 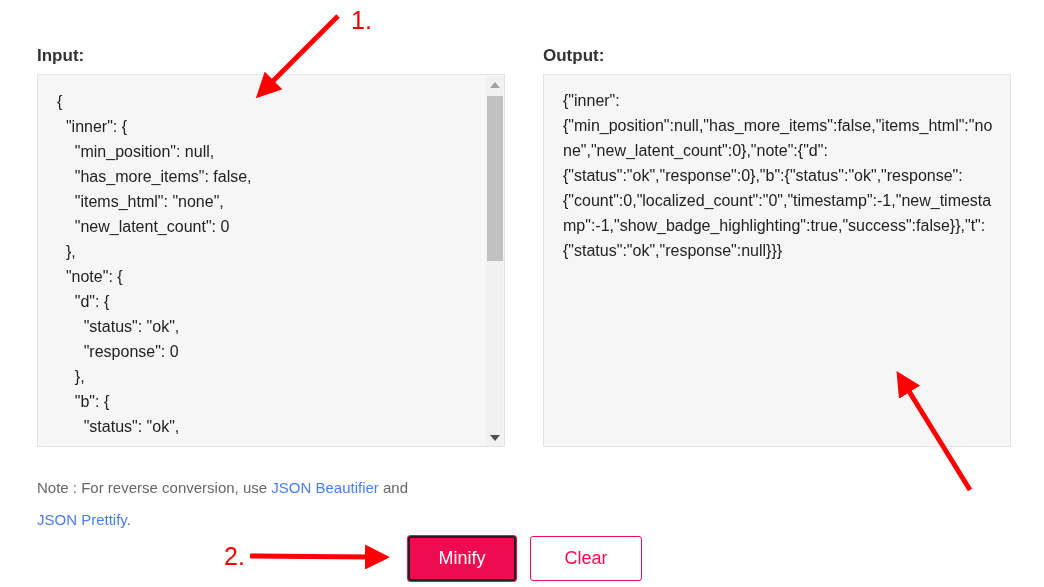 I want to click on code-line: "b": {, so click(x=92, y=402).